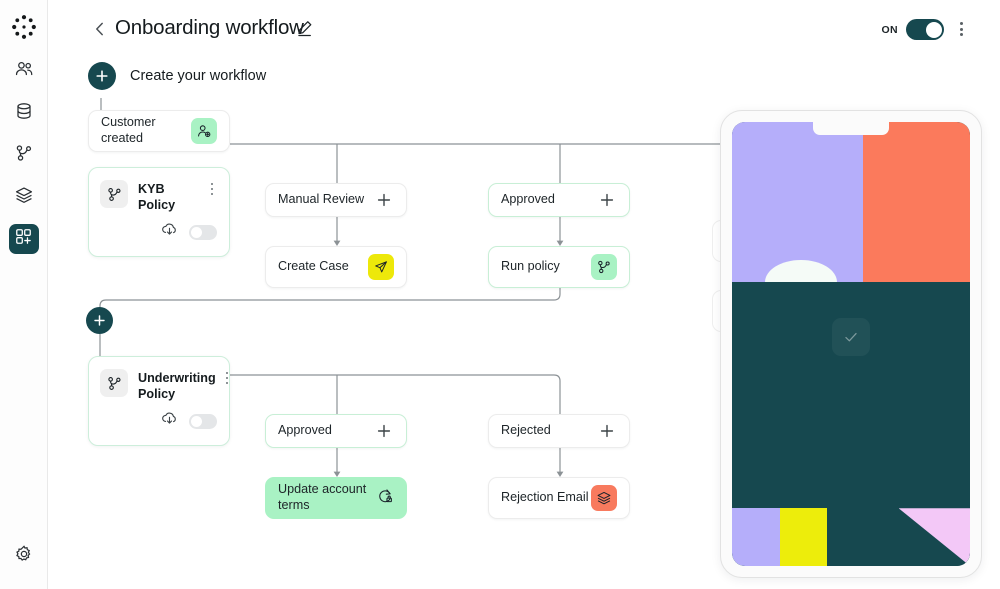 This screenshot has width=1000, height=589. What do you see at coordinates (384, 200) in the screenshot?
I see `add-step-after-manual-review` at bounding box center [384, 200].